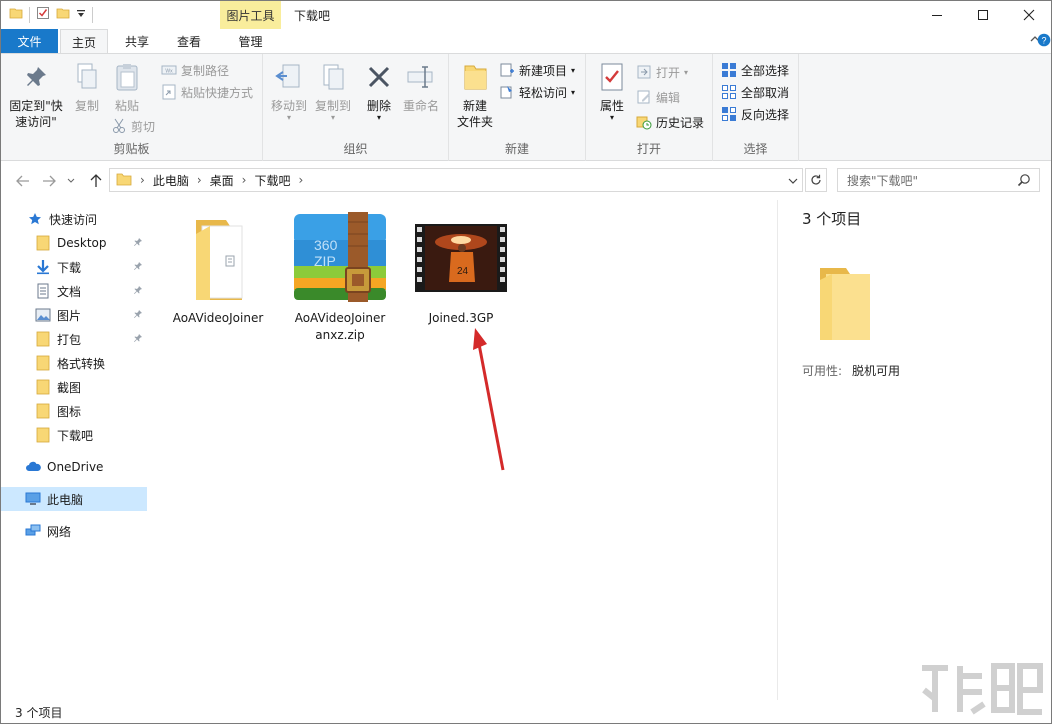 The width and height of the screenshot is (1052, 724). I want to click on delete-button: 删除 ▾, so click(379, 91).